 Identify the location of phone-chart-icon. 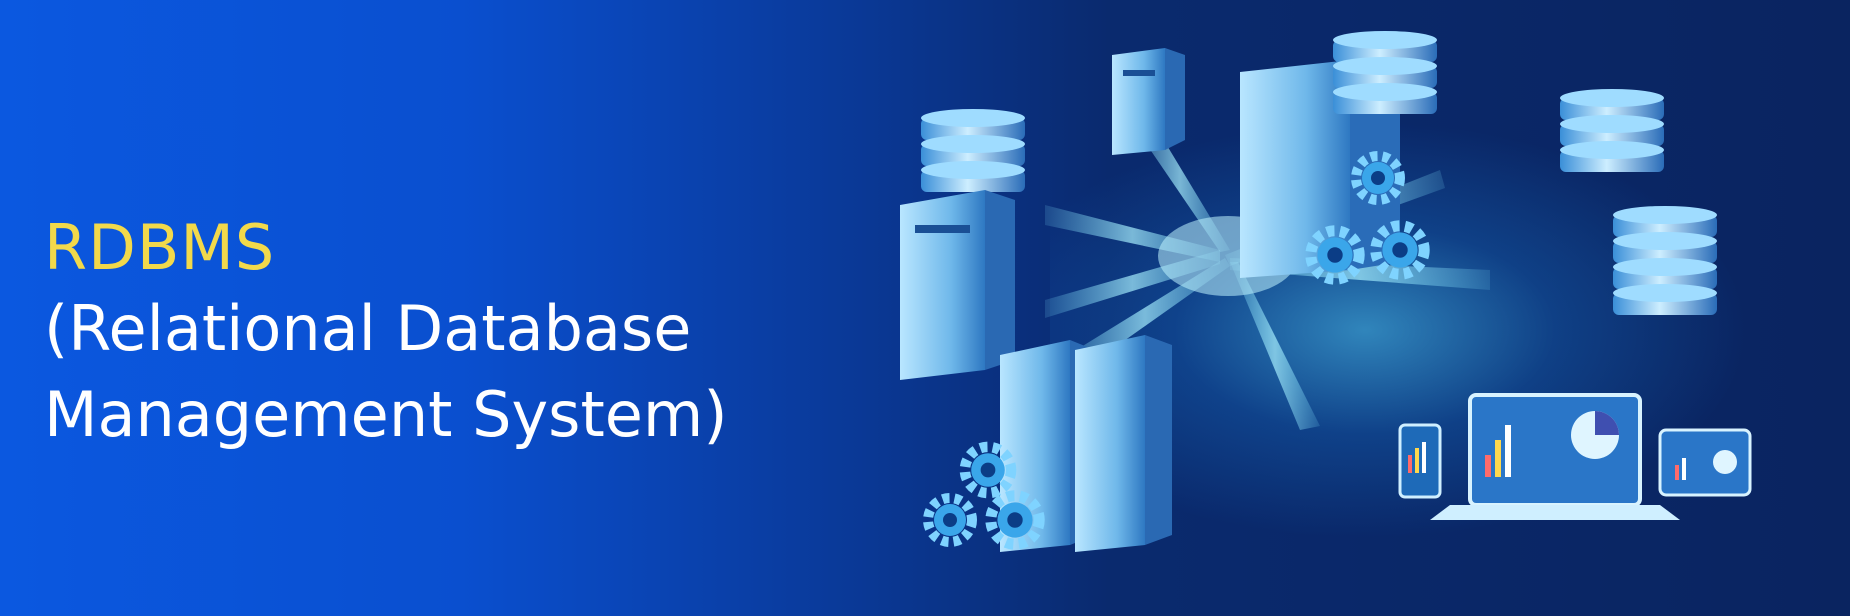
(1420, 461).